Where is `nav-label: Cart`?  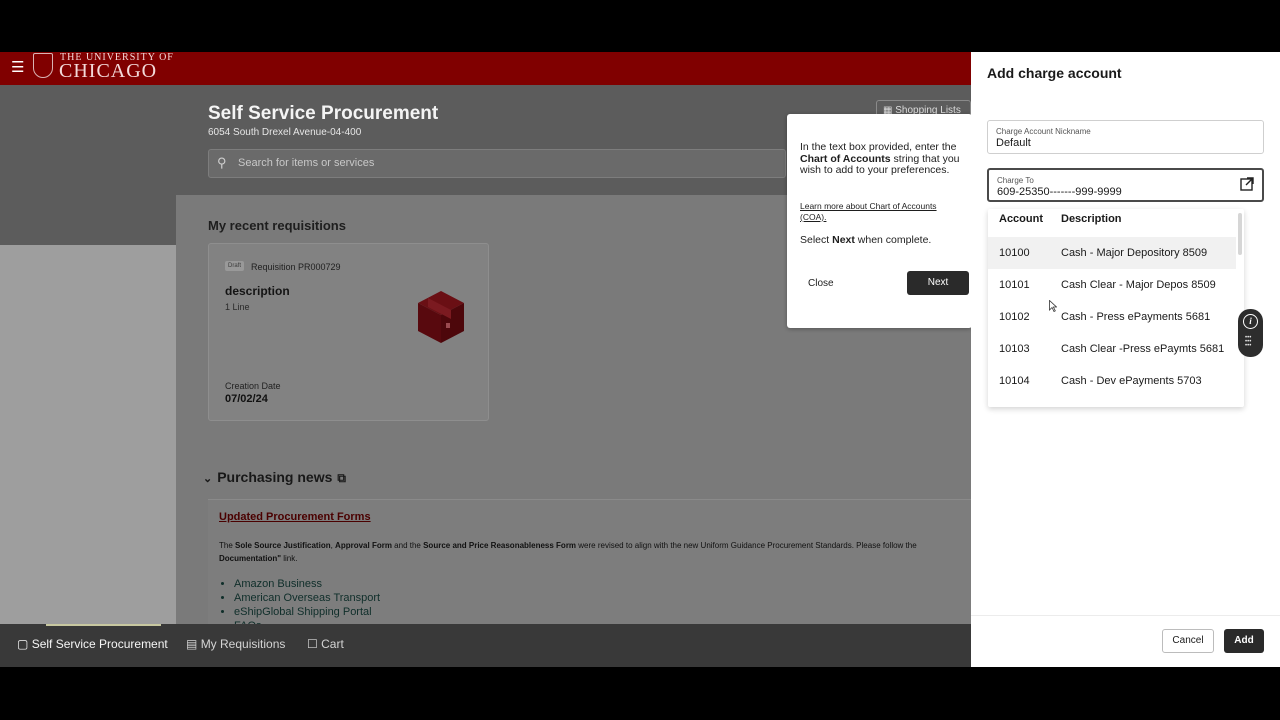
nav-label: Cart is located at coordinates (332, 644).